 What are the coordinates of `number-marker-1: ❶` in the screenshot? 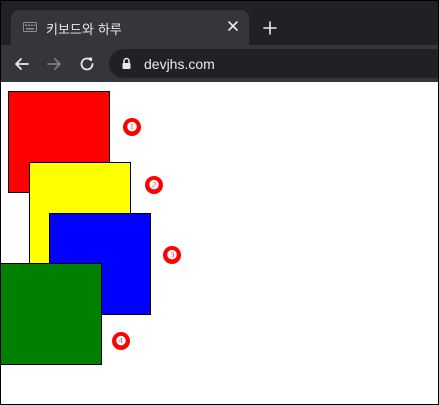 It's located at (132, 127).